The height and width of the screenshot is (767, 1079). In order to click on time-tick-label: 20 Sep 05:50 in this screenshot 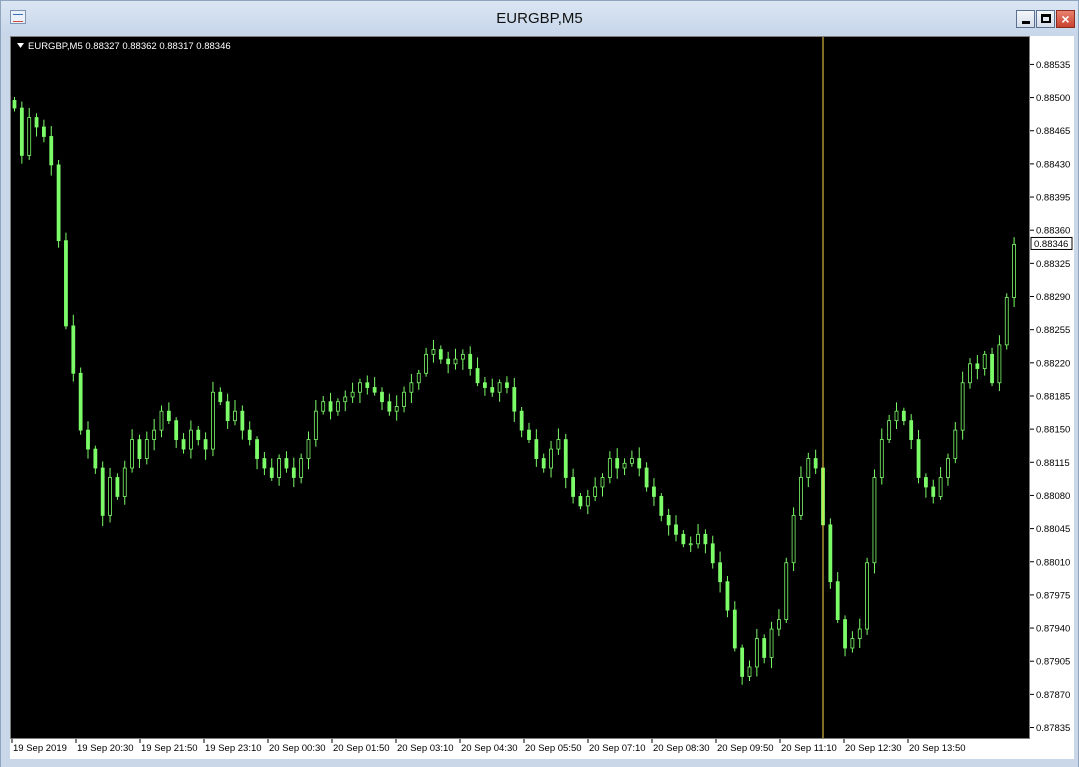, I will do `click(553, 748)`.